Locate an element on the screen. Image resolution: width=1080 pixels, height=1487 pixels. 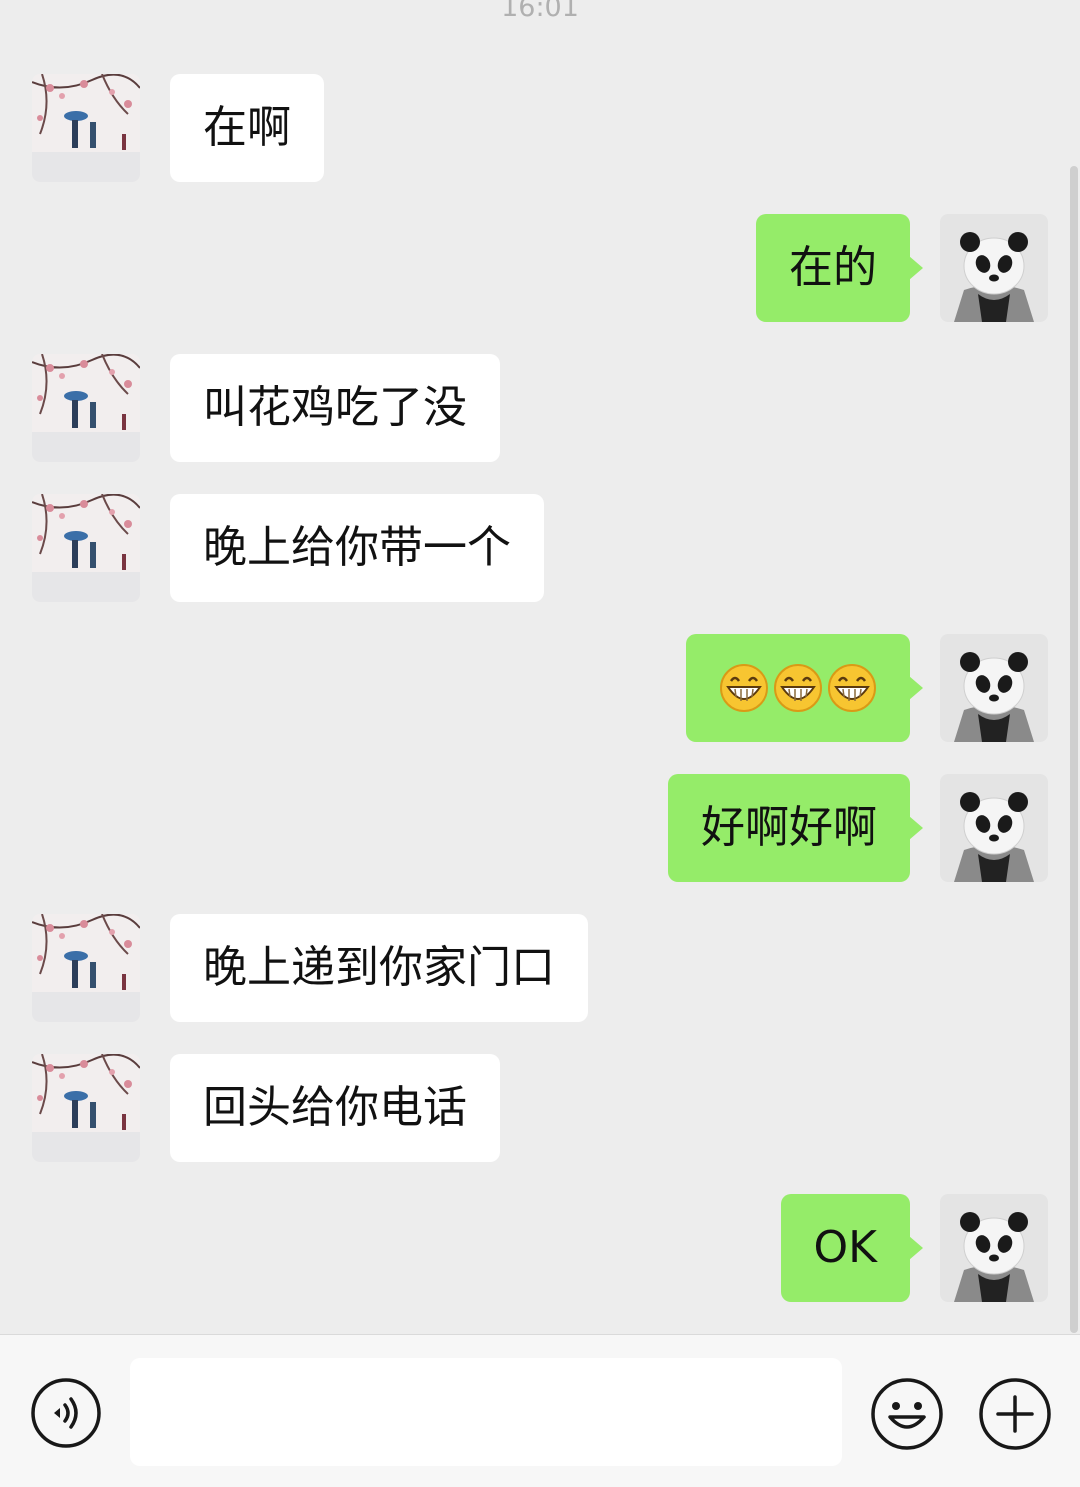
message-bubble: 晚上给你带一个 is located at coordinates (357, 548).